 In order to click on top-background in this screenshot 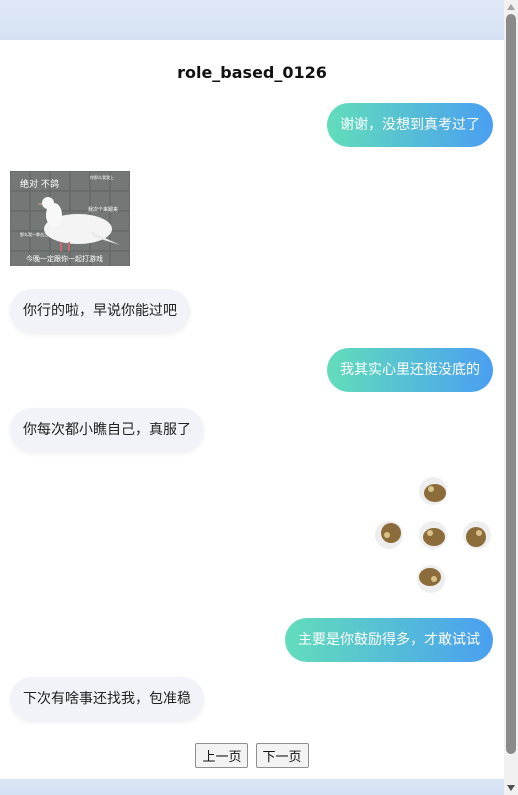, I will do `click(252, 20)`.